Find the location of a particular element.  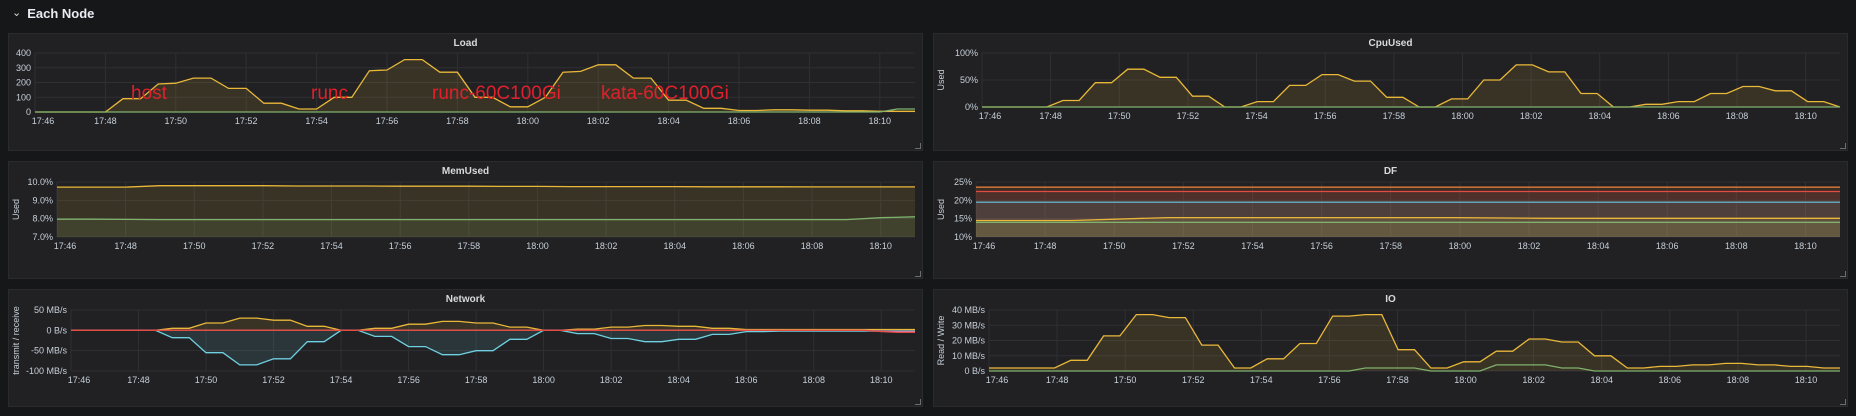

y-tick-label: 20 MB/s is located at coordinates (969, 341).